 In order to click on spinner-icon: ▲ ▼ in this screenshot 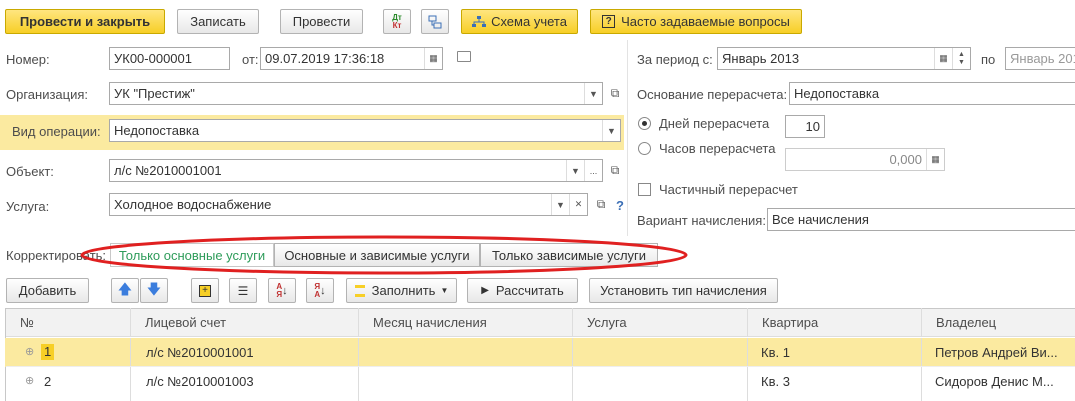, I will do `click(961, 58)`.